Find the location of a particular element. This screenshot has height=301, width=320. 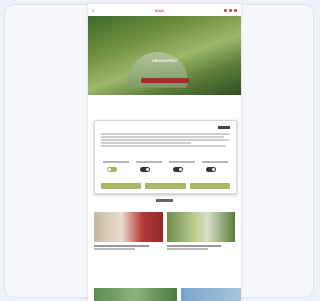

language-icon is located at coordinates (235, 10).